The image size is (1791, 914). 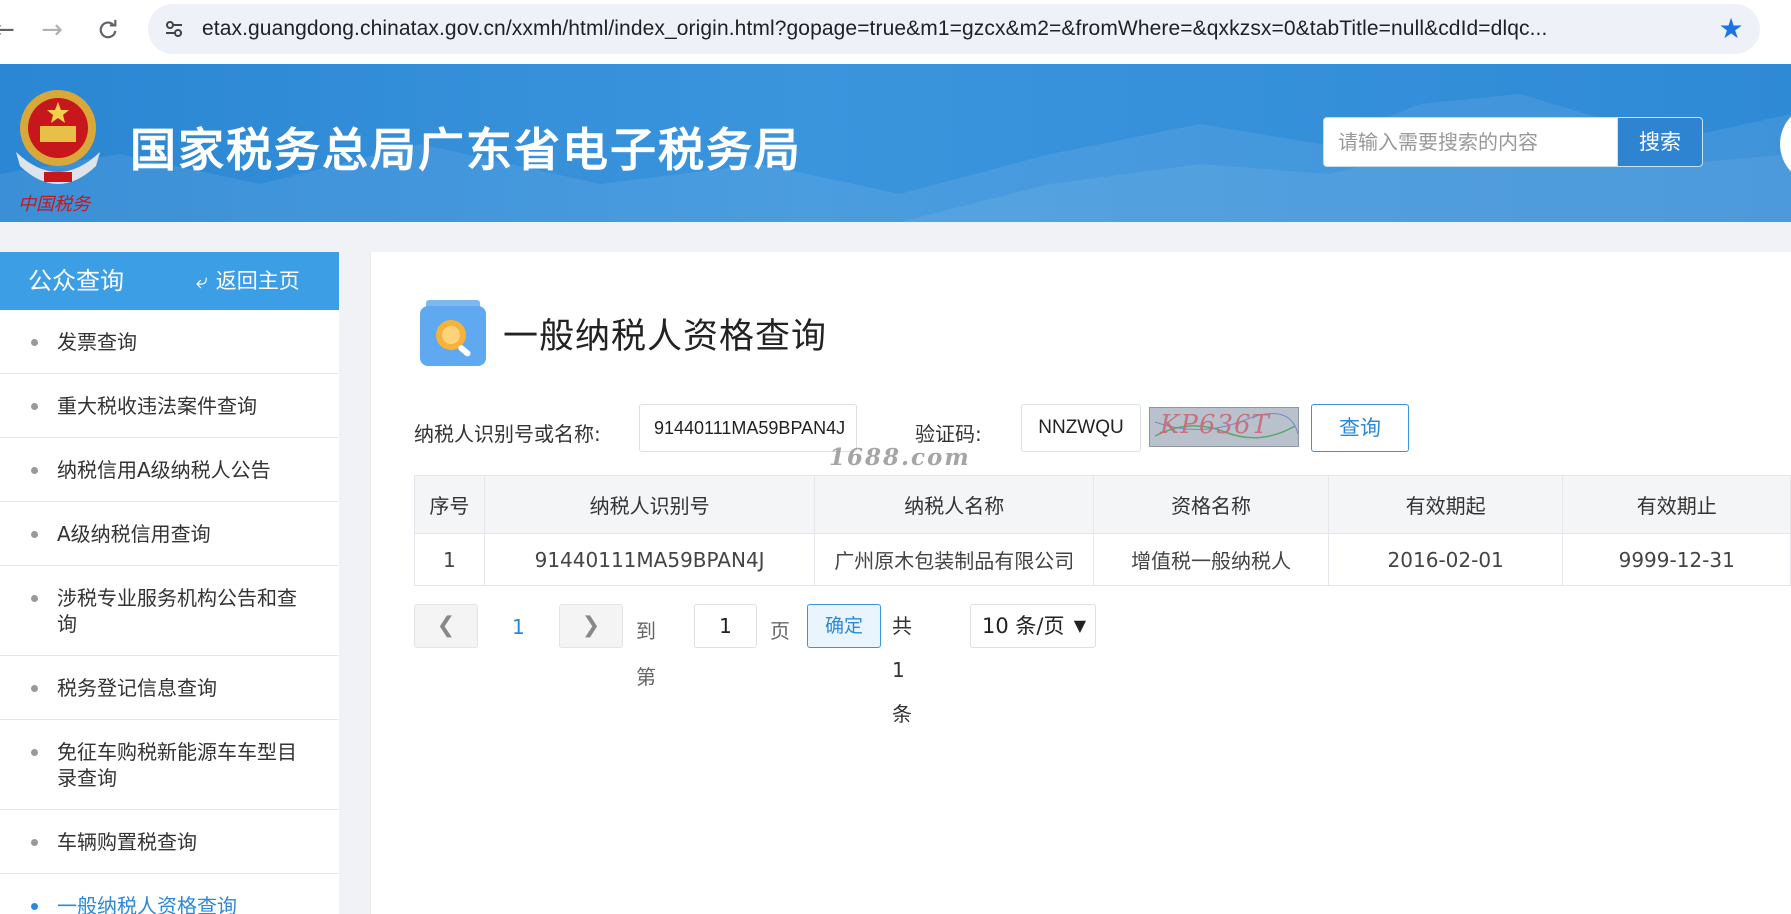 I want to click on col-header-valid-to: 有效期止, so click(x=1676, y=504).